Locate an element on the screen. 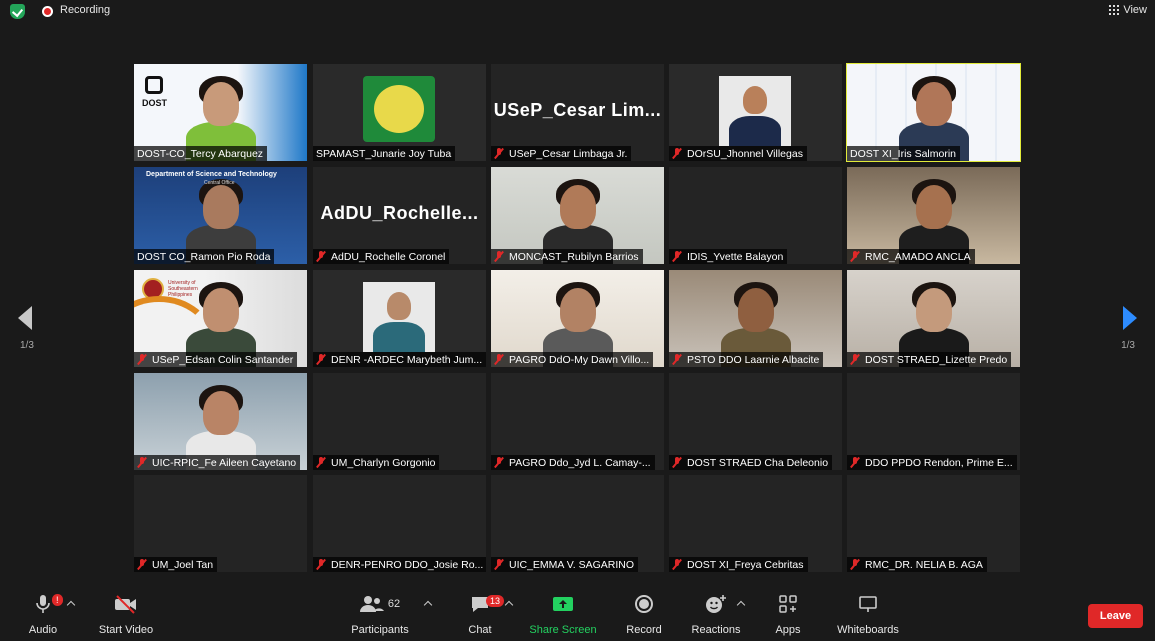  participant-tile: RMC_AMADO ANCLA is located at coordinates (933, 215).